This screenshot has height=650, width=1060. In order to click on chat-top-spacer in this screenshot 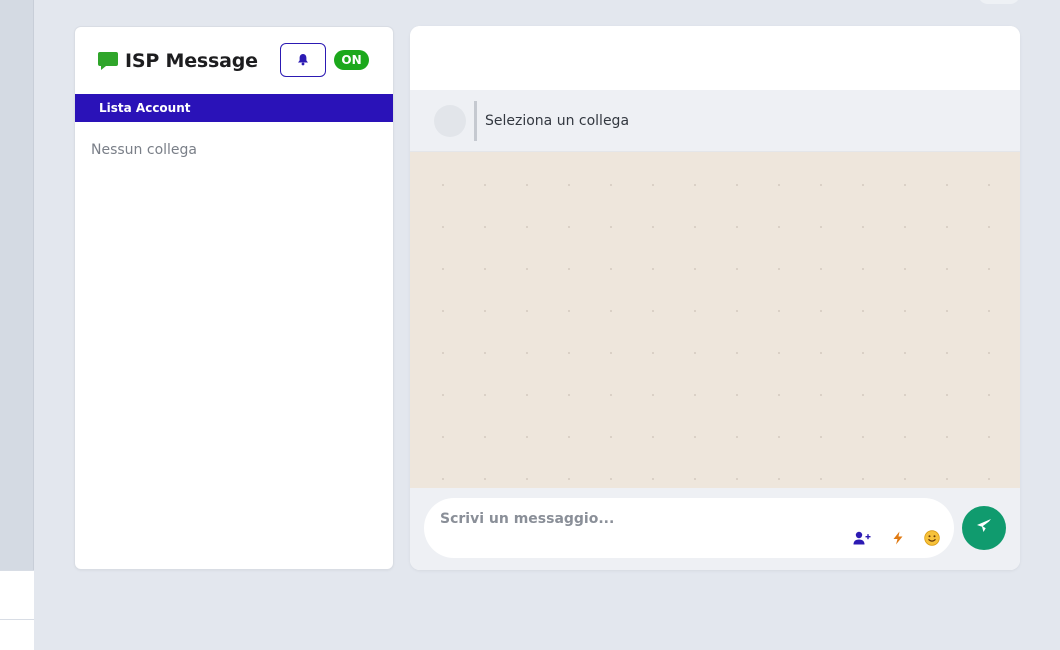, I will do `click(715, 58)`.